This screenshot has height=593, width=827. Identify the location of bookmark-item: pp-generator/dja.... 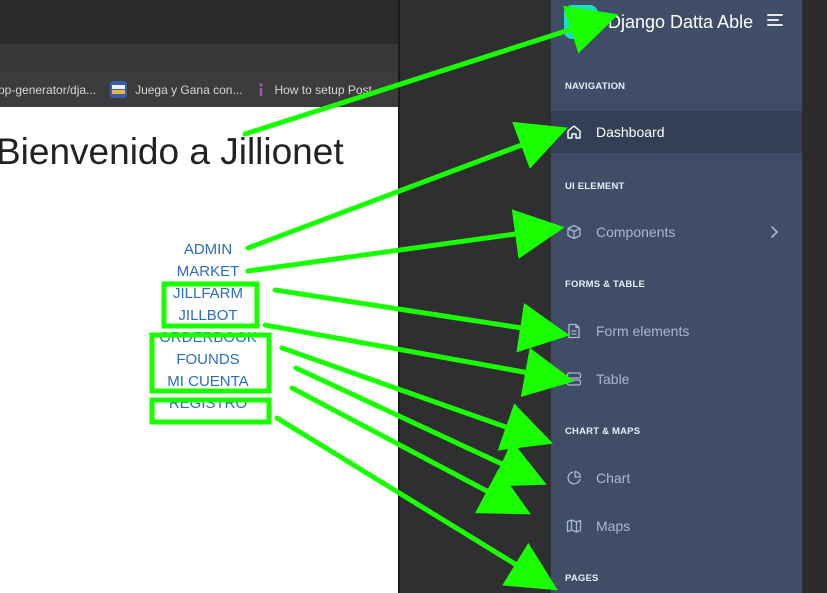
(48, 90).